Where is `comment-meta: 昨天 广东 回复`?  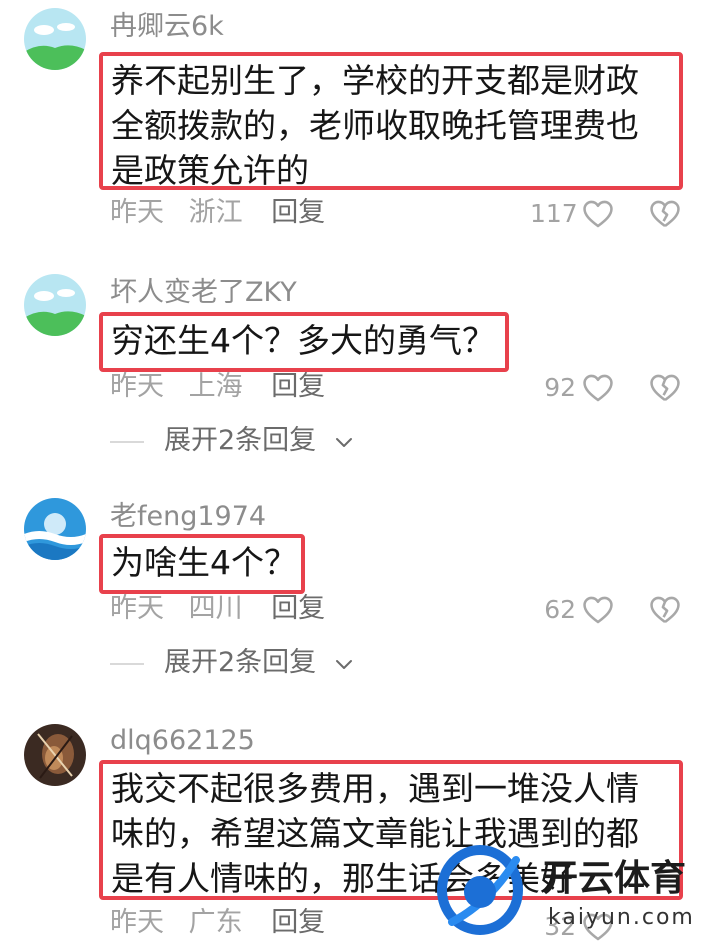 comment-meta: 昨天 广东 回复 is located at coordinates (225, 923).